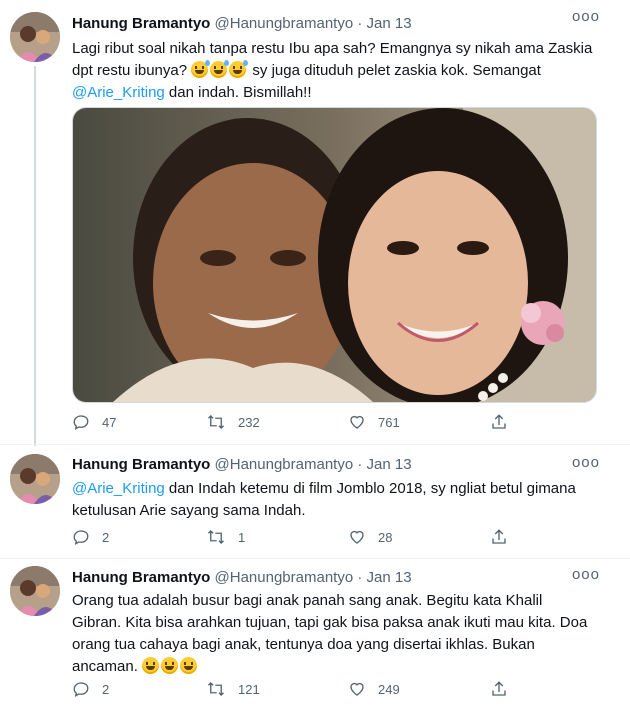 This screenshot has height=707, width=630. What do you see at coordinates (297, 538) in the screenshot?
I see `tweet-actions: 2 1 28` at bounding box center [297, 538].